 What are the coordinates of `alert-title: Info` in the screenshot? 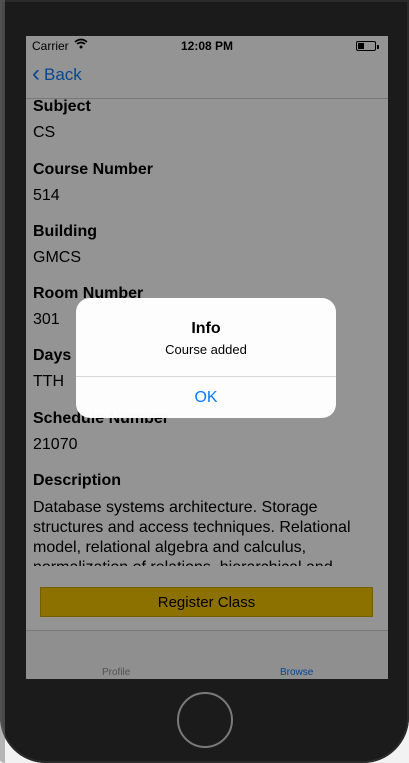 It's located at (206, 328).